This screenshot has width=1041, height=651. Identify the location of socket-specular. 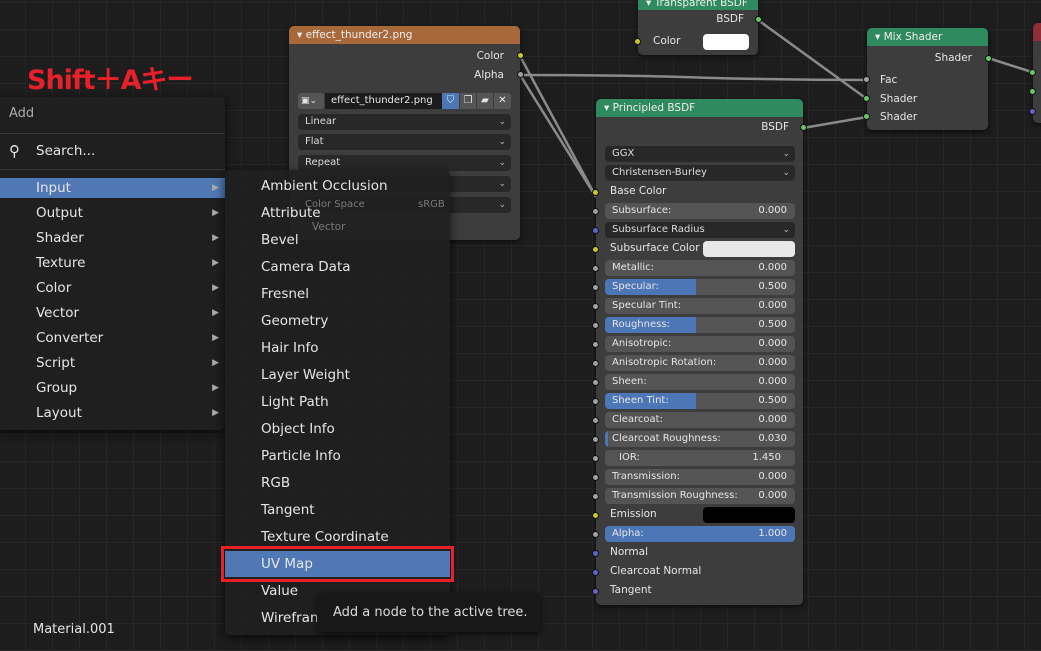
(595, 287).